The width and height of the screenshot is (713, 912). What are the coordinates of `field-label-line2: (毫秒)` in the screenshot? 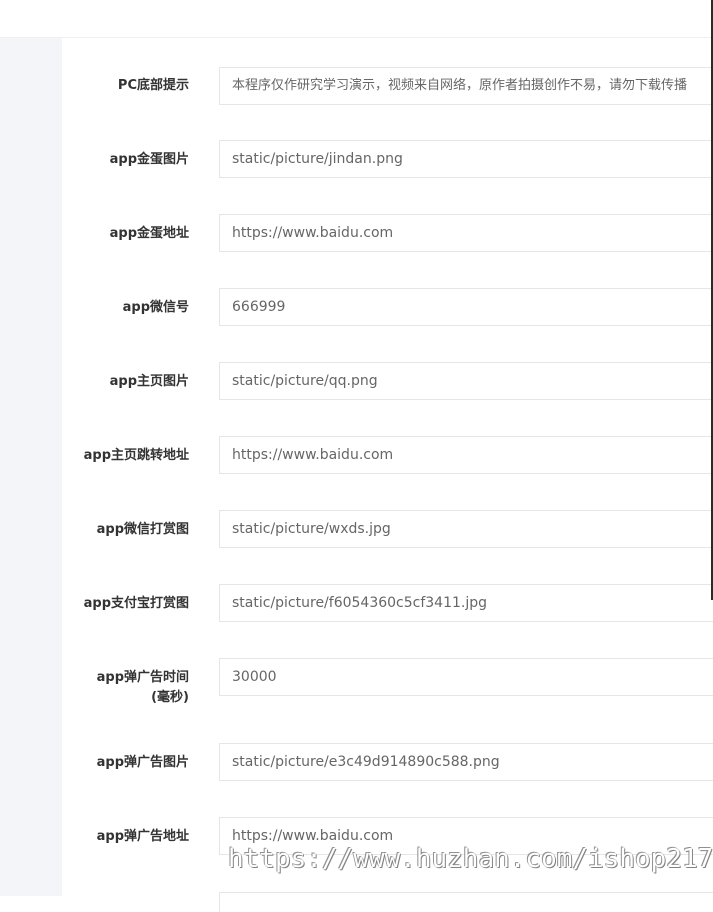 It's located at (170, 697).